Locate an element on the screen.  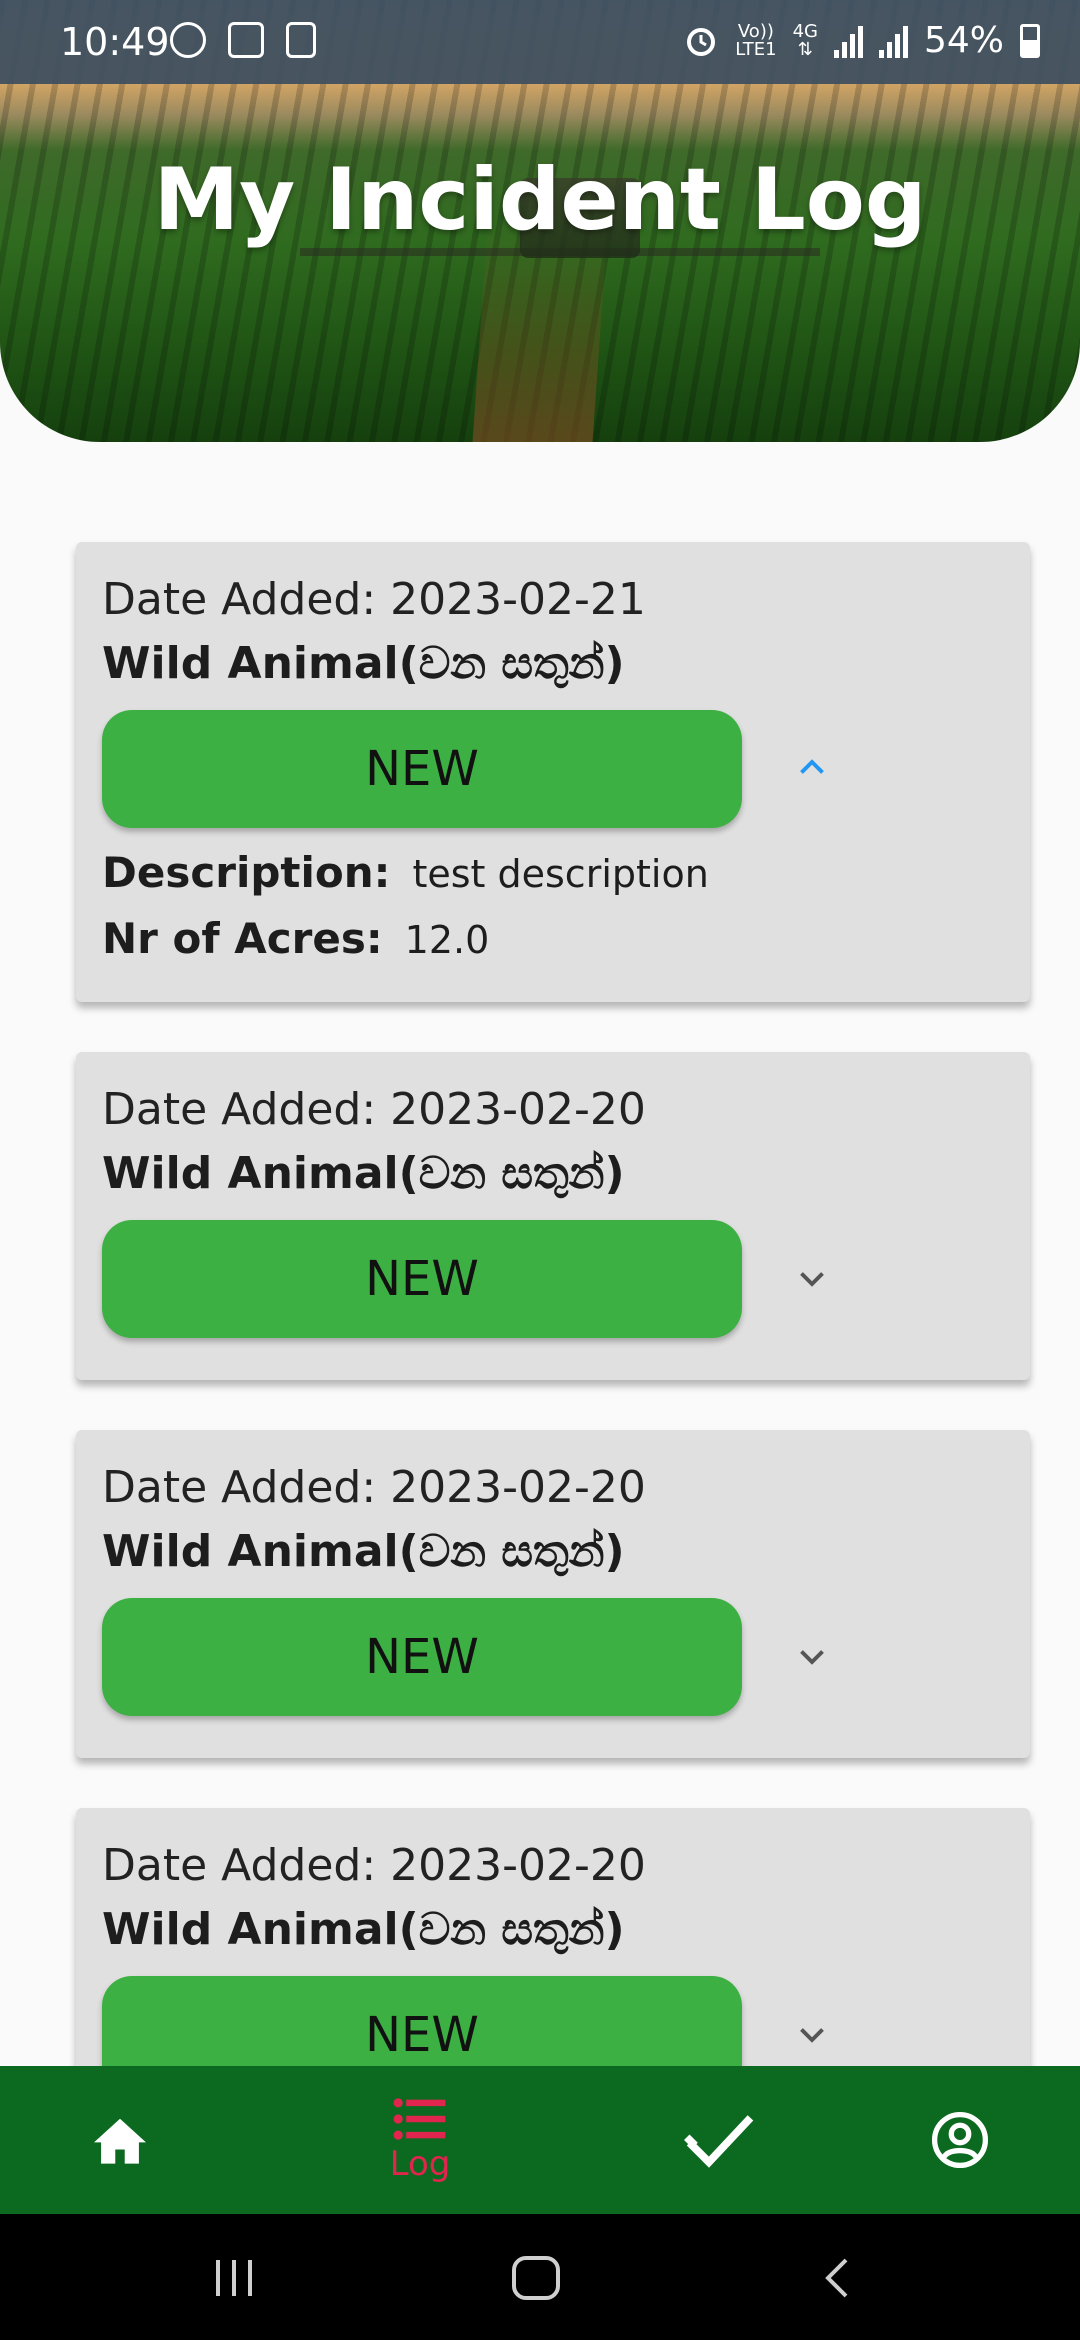
nav-log: Log is located at coordinates (420, 2140).